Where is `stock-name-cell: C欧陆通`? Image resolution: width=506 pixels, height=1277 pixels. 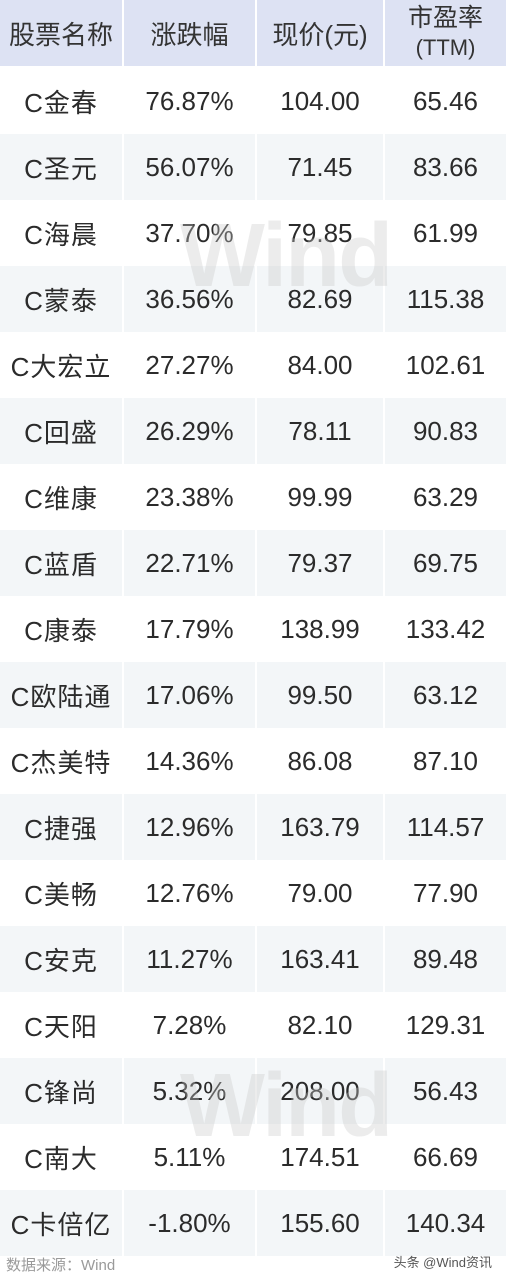 stock-name-cell: C欧陆通 is located at coordinates (62, 695).